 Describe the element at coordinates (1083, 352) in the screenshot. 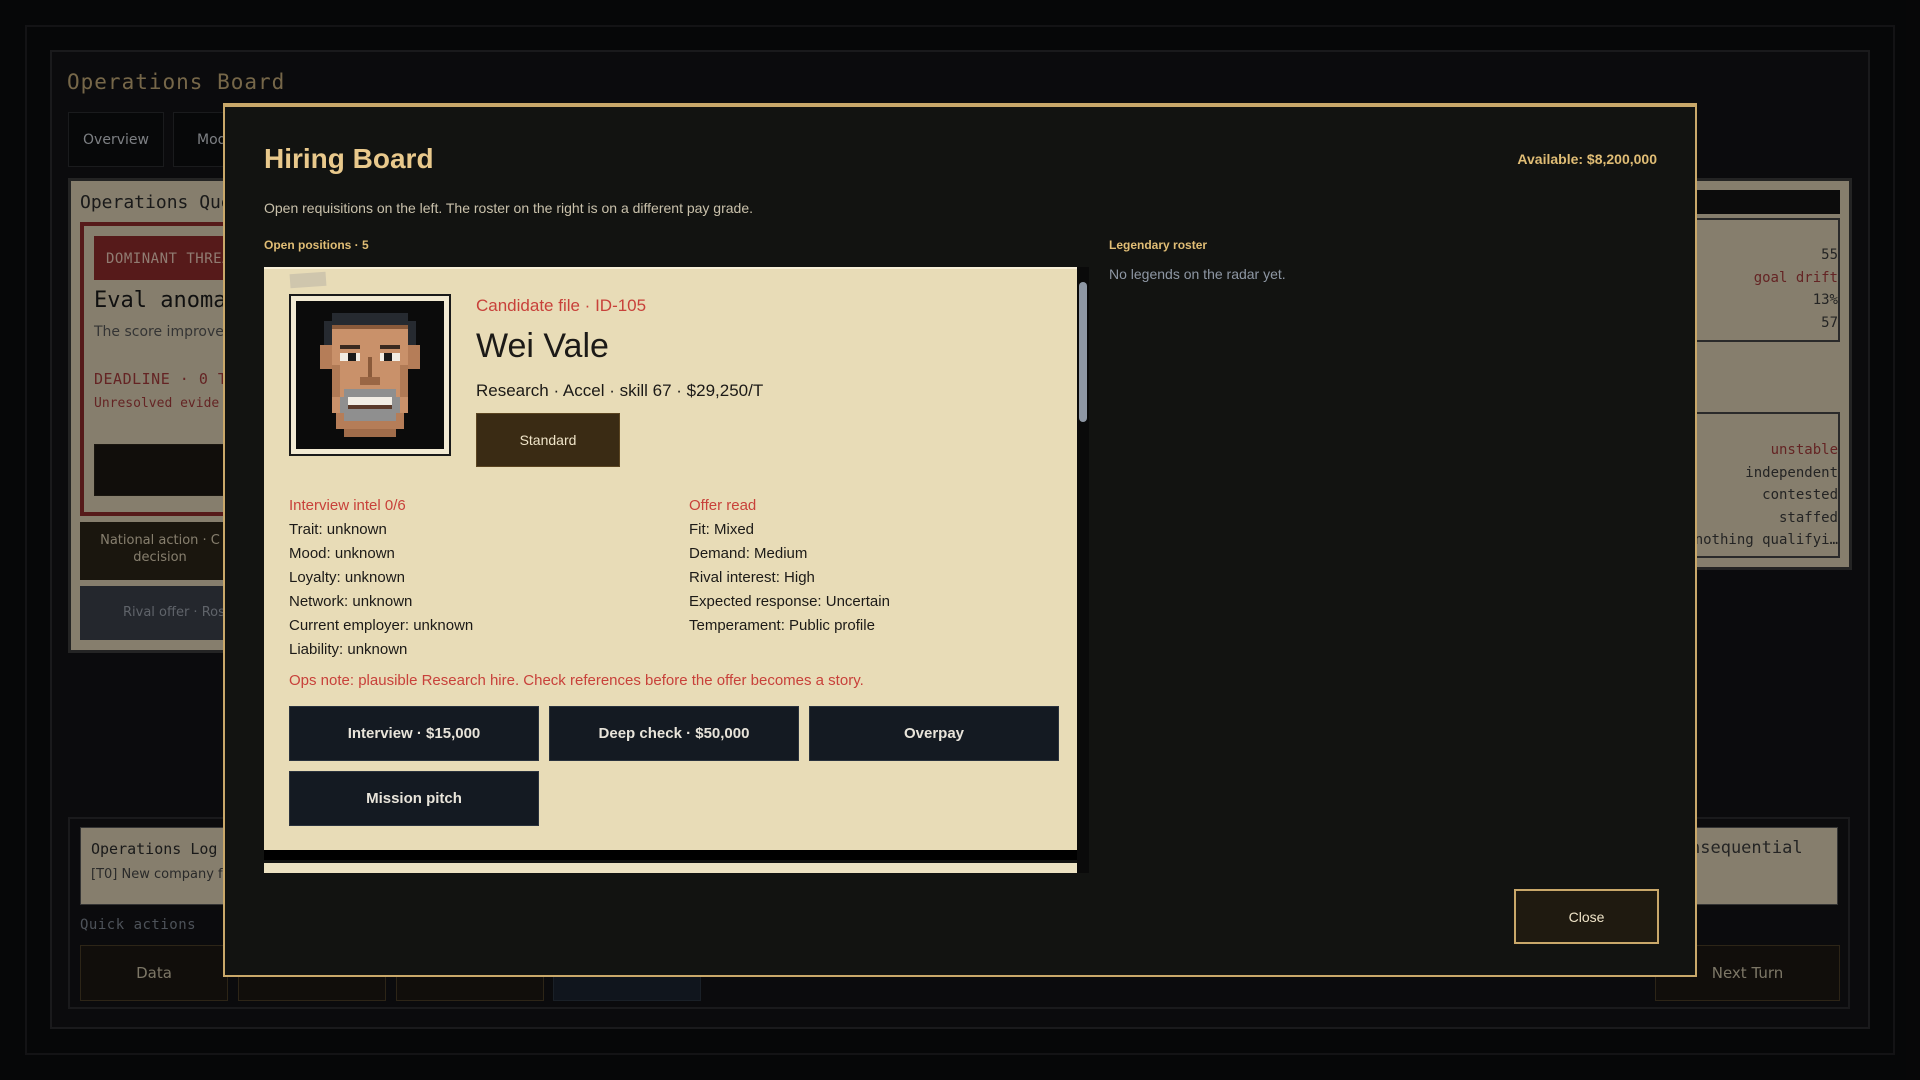

I see `scrollbar-thumb` at that location.